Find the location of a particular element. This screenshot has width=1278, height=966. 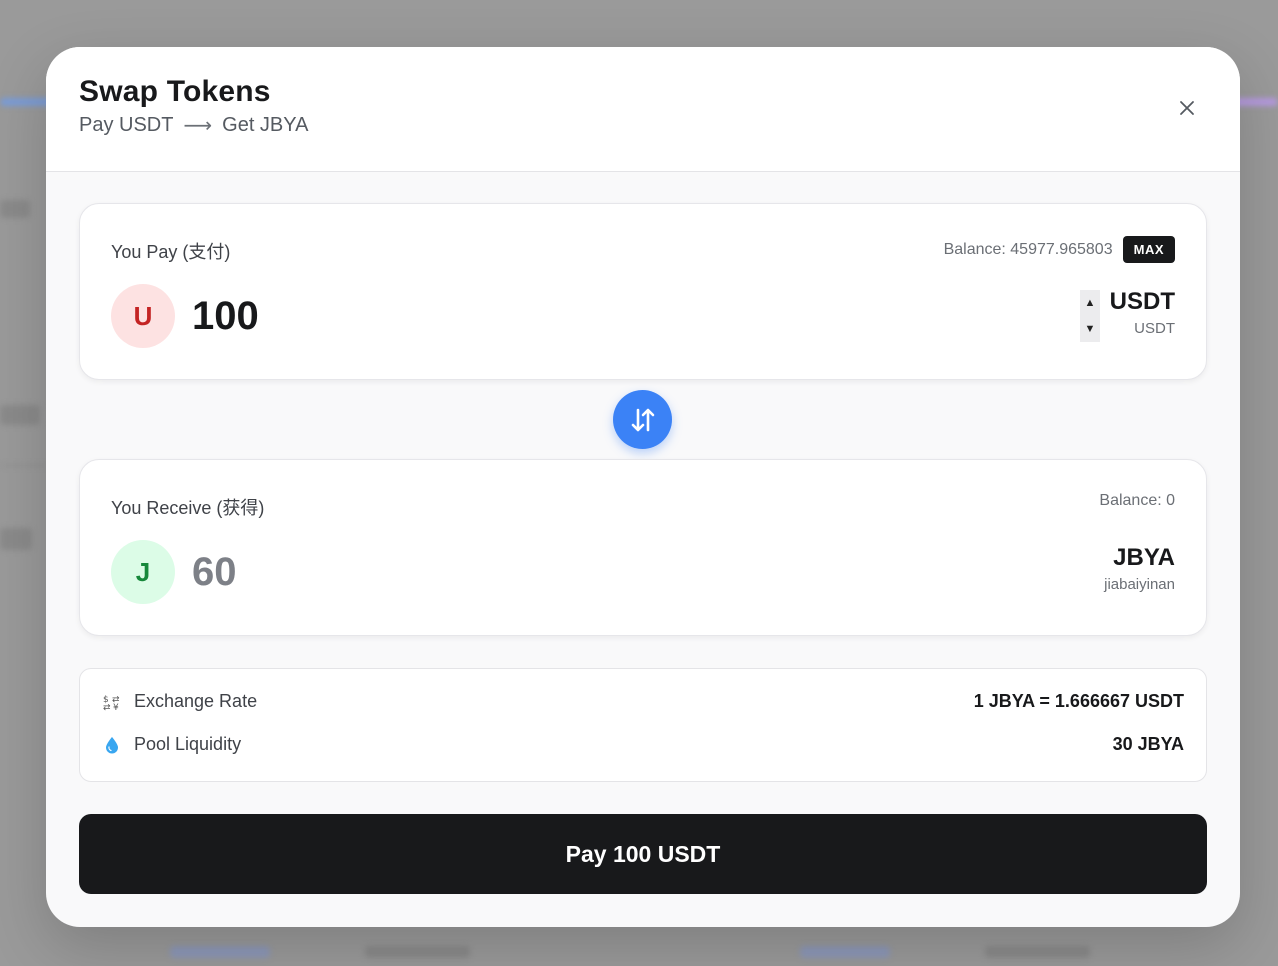

receive-token-name: jiabaiyinan is located at coordinates (1139, 584).